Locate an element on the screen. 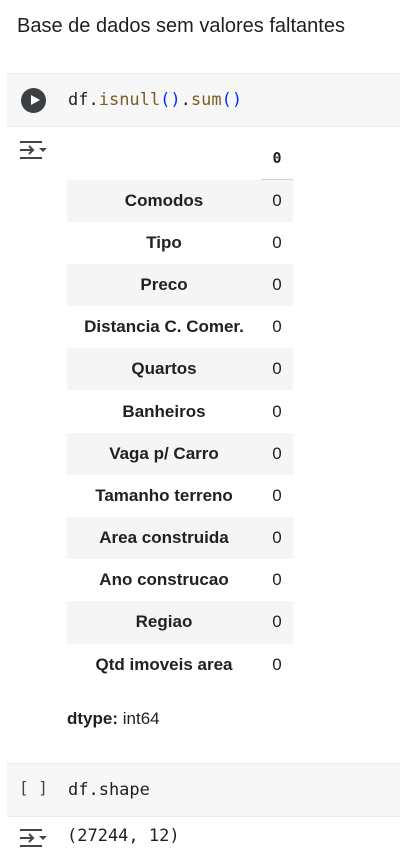 The height and width of the screenshot is (868, 400). table-row: Banheiros 0 is located at coordinates (180, 411).